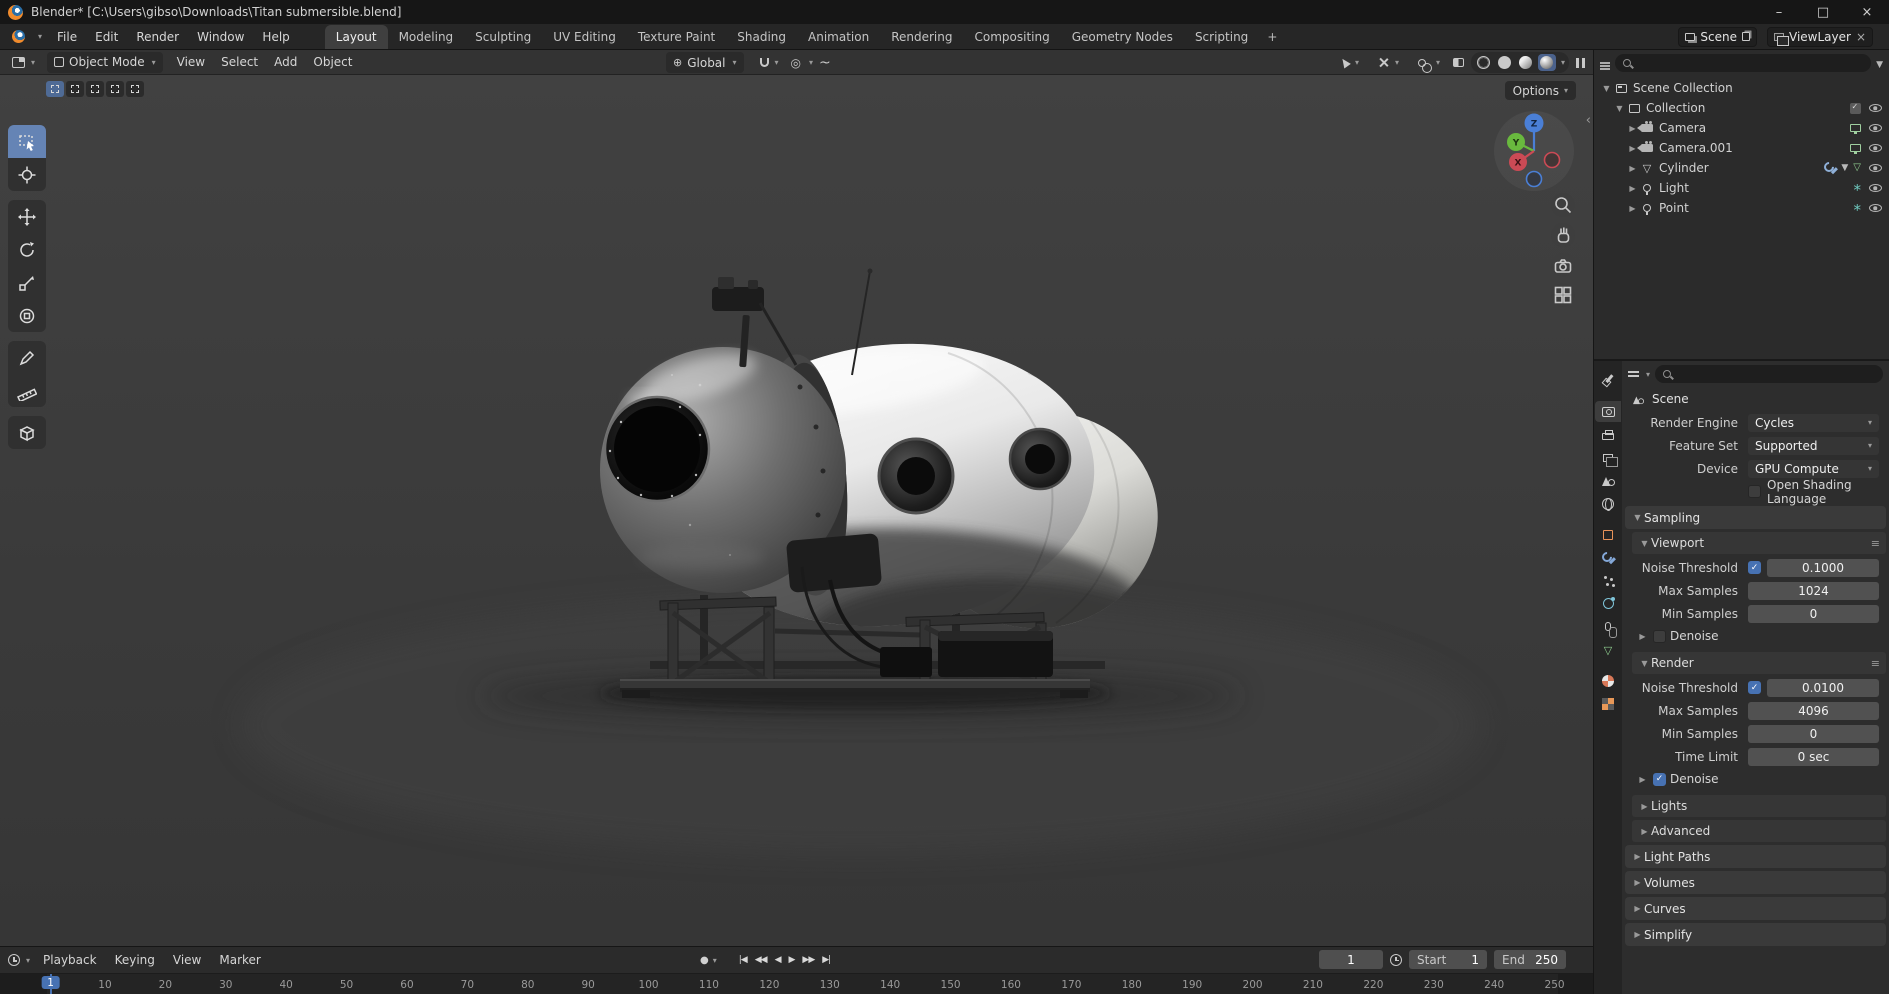 The height and width of the screenshot is (994, 1889). What do you see at coordinates (1272, 37) in the screenshot?
I see `add-workspace-button: +` at bounding box center [1272, 37].